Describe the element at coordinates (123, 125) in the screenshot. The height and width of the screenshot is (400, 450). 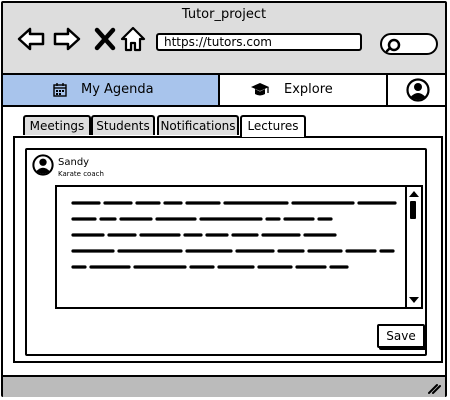
I see `tab-students: Students` at that location.